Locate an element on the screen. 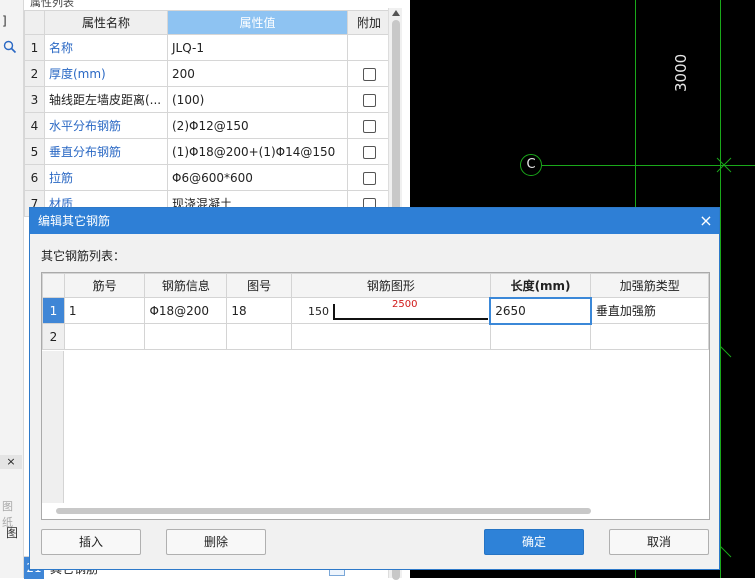  table-row: 2 is located at coordinates (375, 336).